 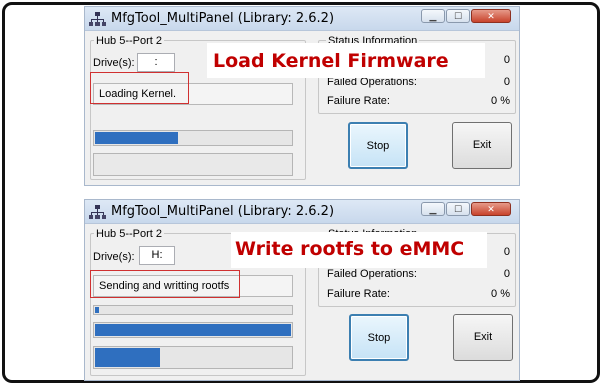 I want to click on progress-bar-small, so click(x=193, y=310).